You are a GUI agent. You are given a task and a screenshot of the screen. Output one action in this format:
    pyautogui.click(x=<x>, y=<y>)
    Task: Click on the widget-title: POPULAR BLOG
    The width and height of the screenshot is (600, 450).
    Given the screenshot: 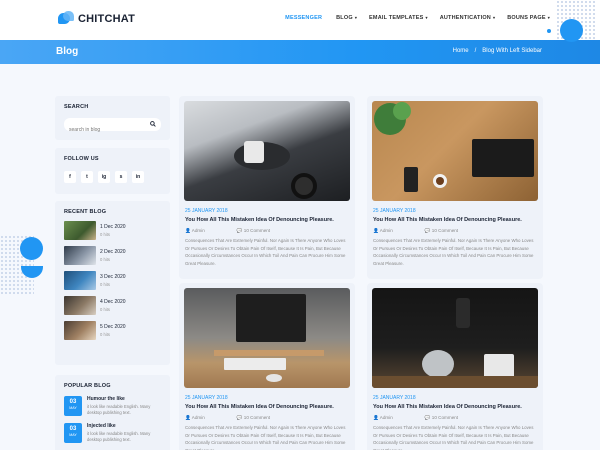 What is the action you would take?
    pyautogui.click(x=87, y=386)
    